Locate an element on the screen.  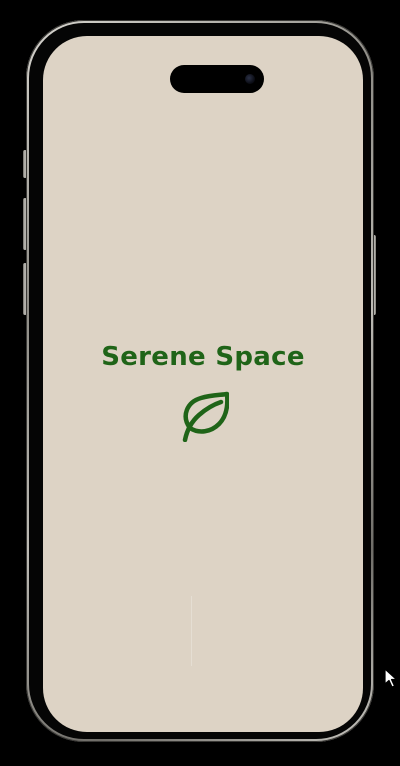
screen-artifact is located at coordinates (191, 631).